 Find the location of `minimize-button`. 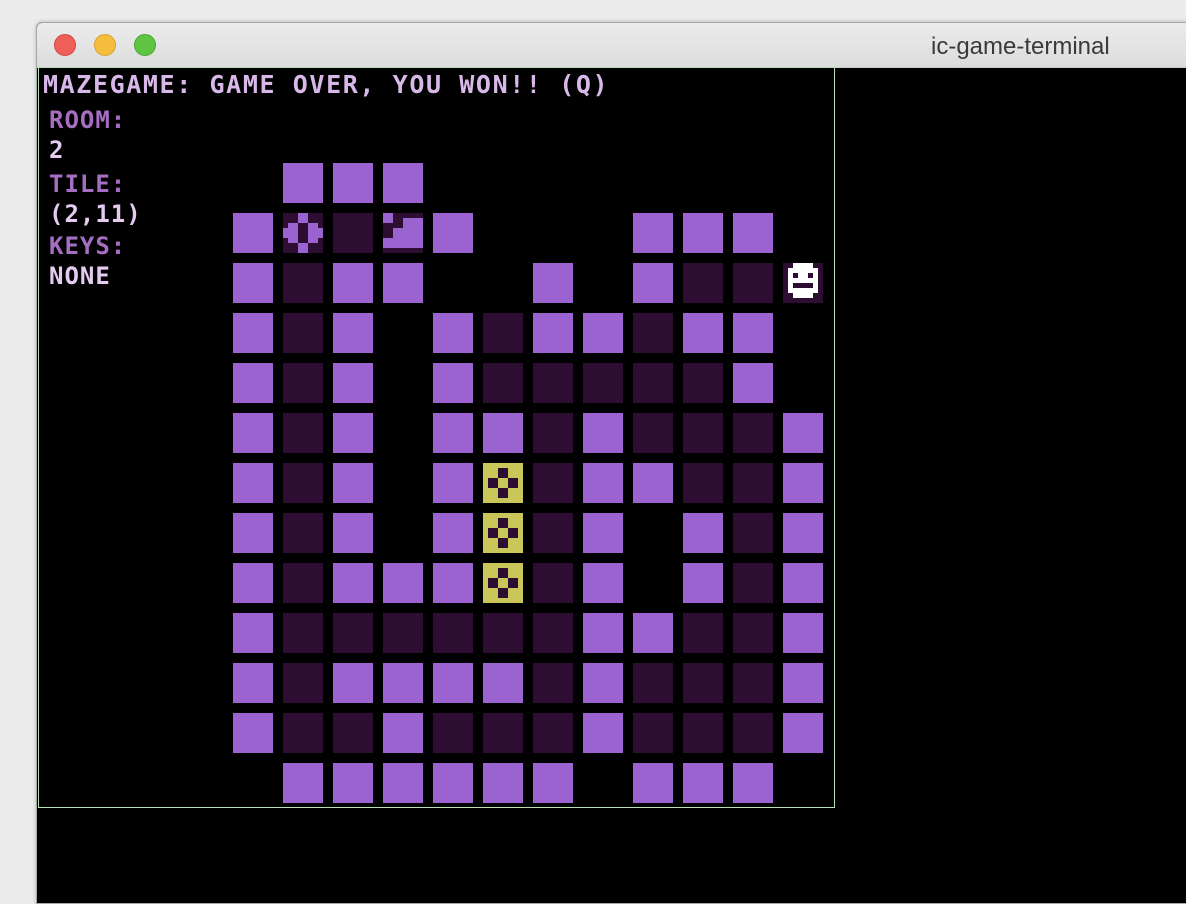

minimize-button is located at coordinates (105, 45).